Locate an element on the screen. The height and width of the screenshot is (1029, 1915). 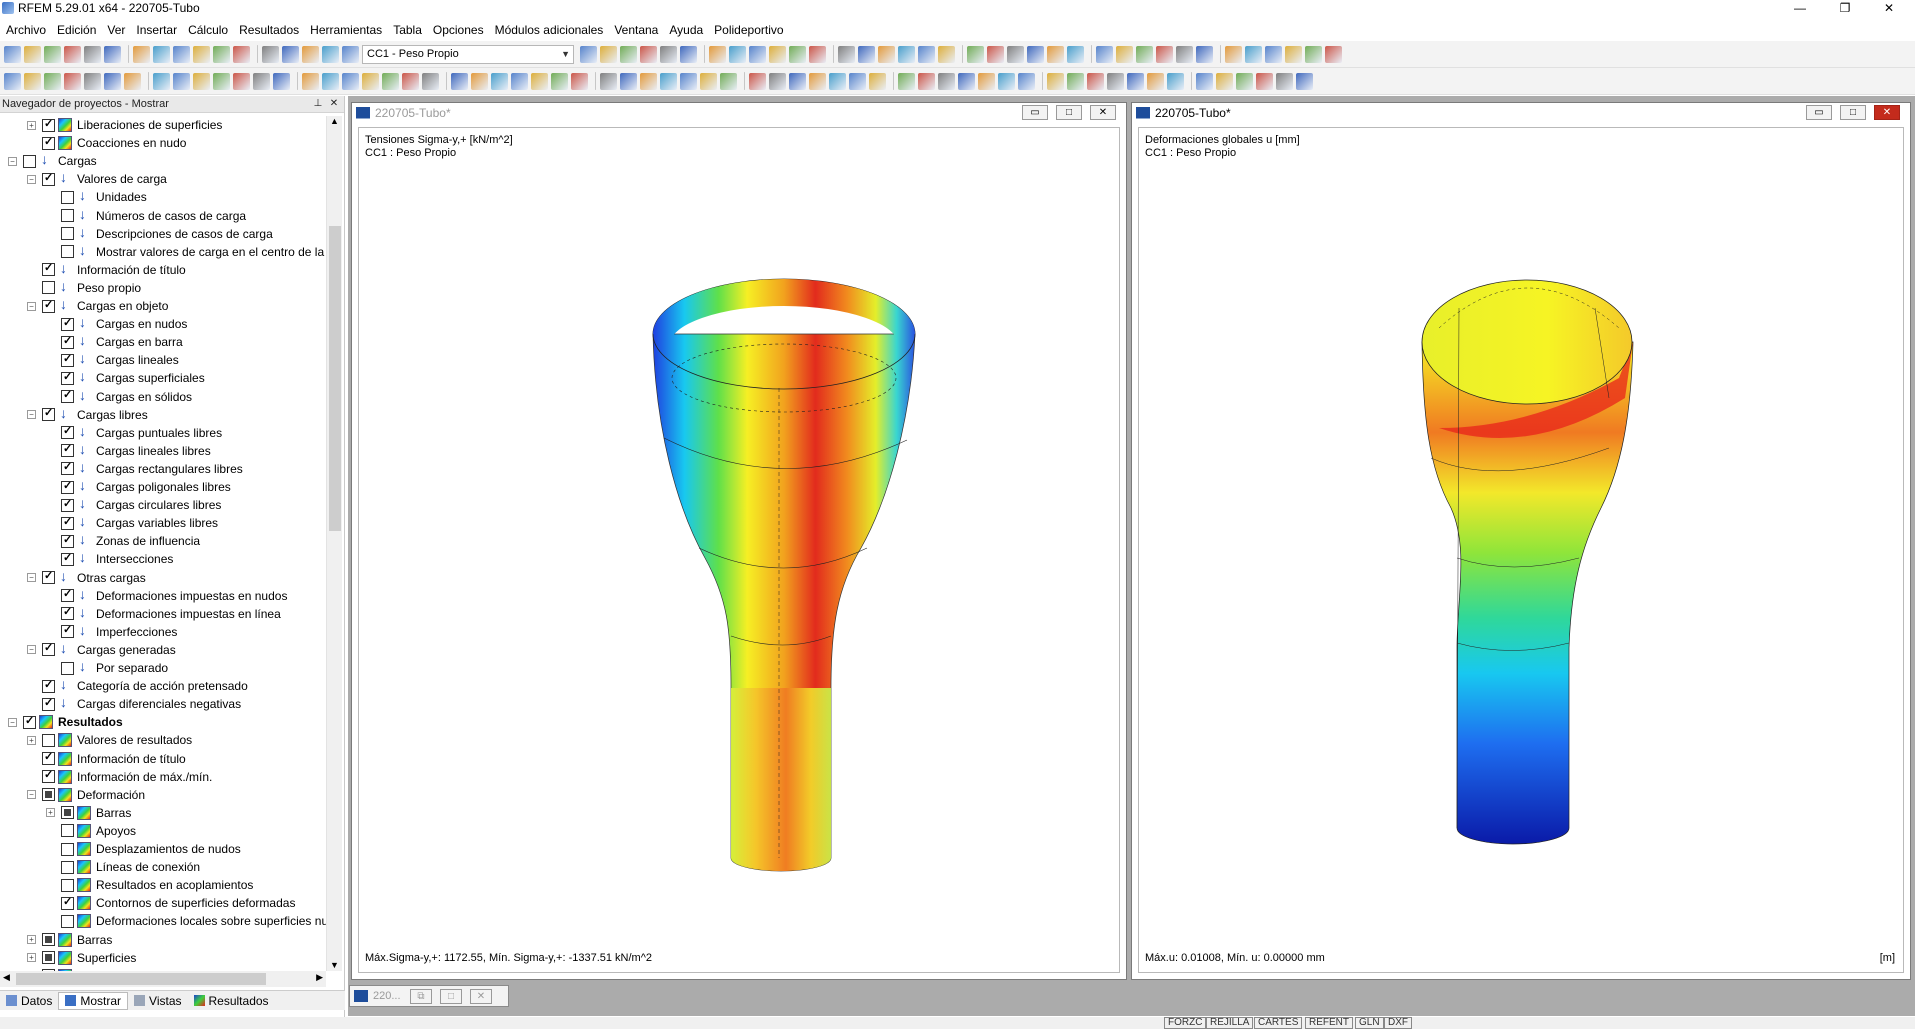
menu-item-8: Opciones is located at coordinates (458, 30).